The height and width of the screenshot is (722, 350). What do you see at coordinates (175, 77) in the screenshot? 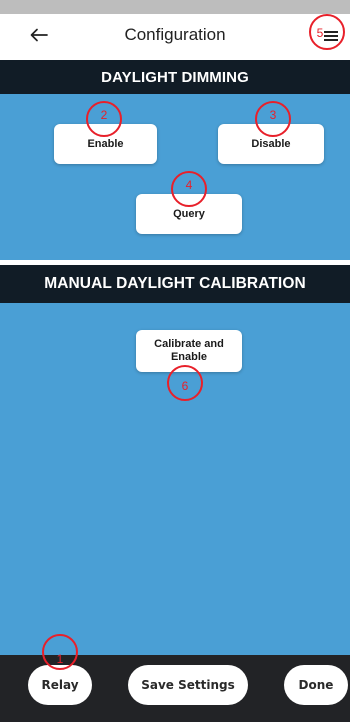
I see `daylight-dimming-header: DAYLIGHT DIMMING` at bounding box center [175, 77].